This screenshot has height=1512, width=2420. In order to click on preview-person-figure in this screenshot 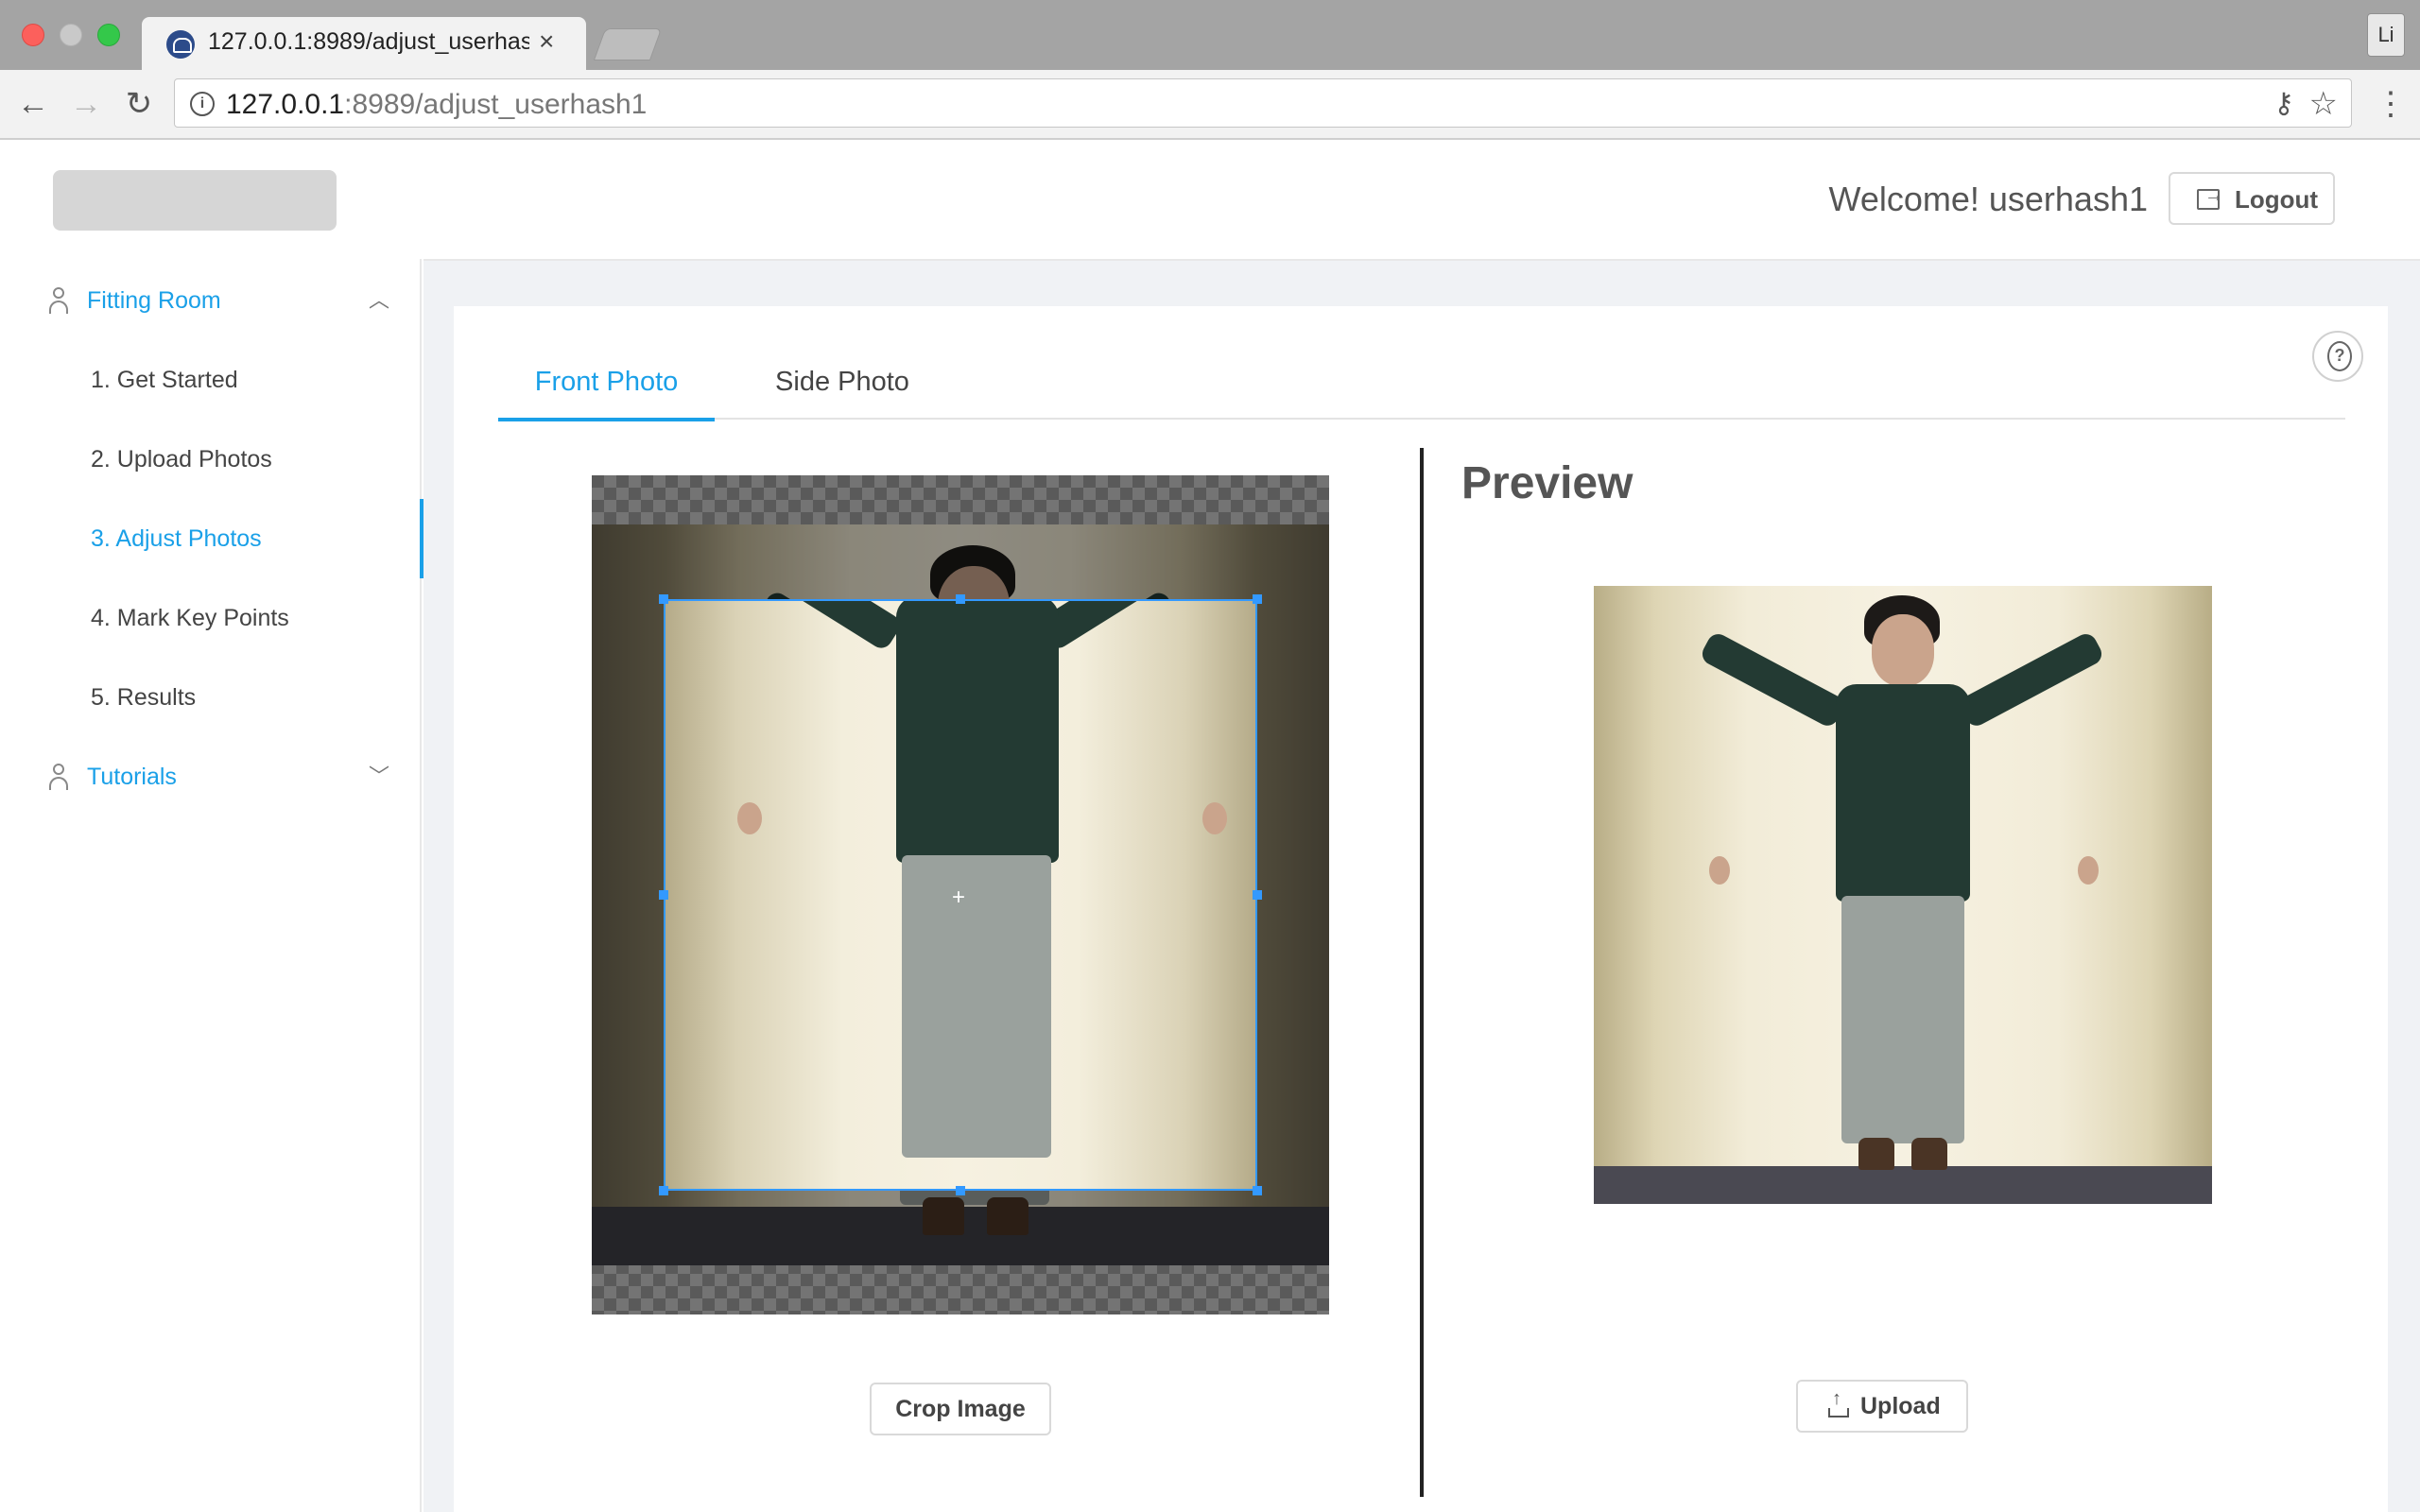, I will do `click(1903, 895)`.